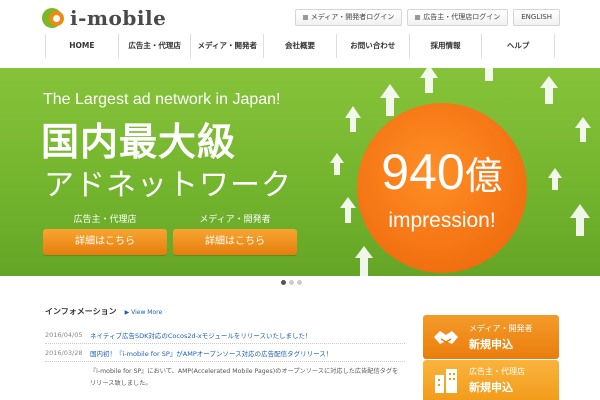 The height and width of the screenshot is (400, 600). What do you see at coordinates (201, 335) in the screenshot?
I see `news-link: ネイティブ広告SDK対応のCocos2d-xモジュールをリリースいたしました！` at bounding box center [201, 335].